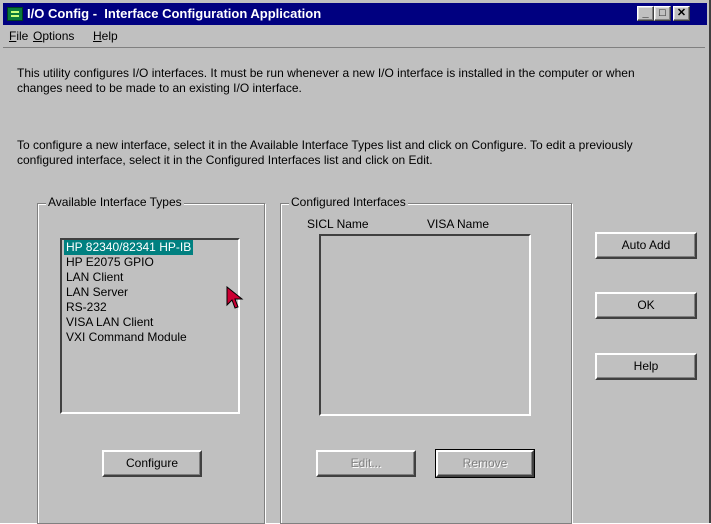 The width and height of the screenshot is (711, 524). What do you see at coordinates (645, 13) in the screenshot?
I see `minimize-button: _` at bounding box center [645, 13].